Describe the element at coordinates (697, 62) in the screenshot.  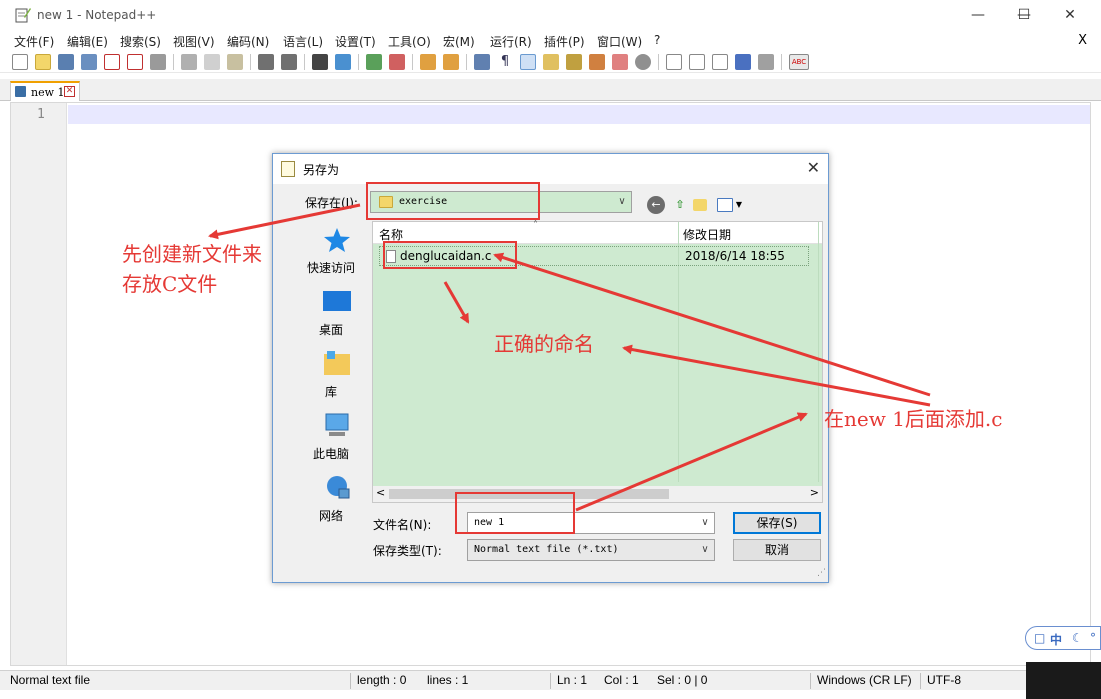
I see `stop-macro-icon` at that location.